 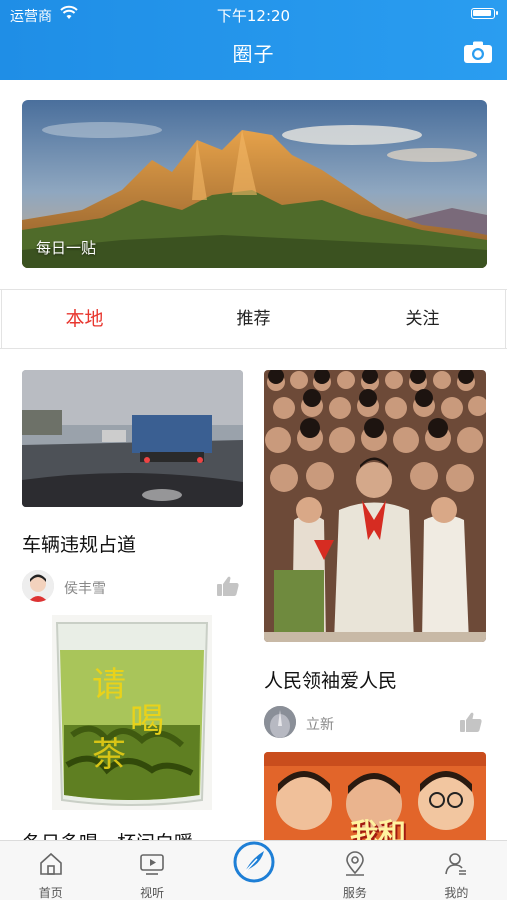 I want to click on post-image-tea: 请 喝 茶, so click(x=132, y=712).